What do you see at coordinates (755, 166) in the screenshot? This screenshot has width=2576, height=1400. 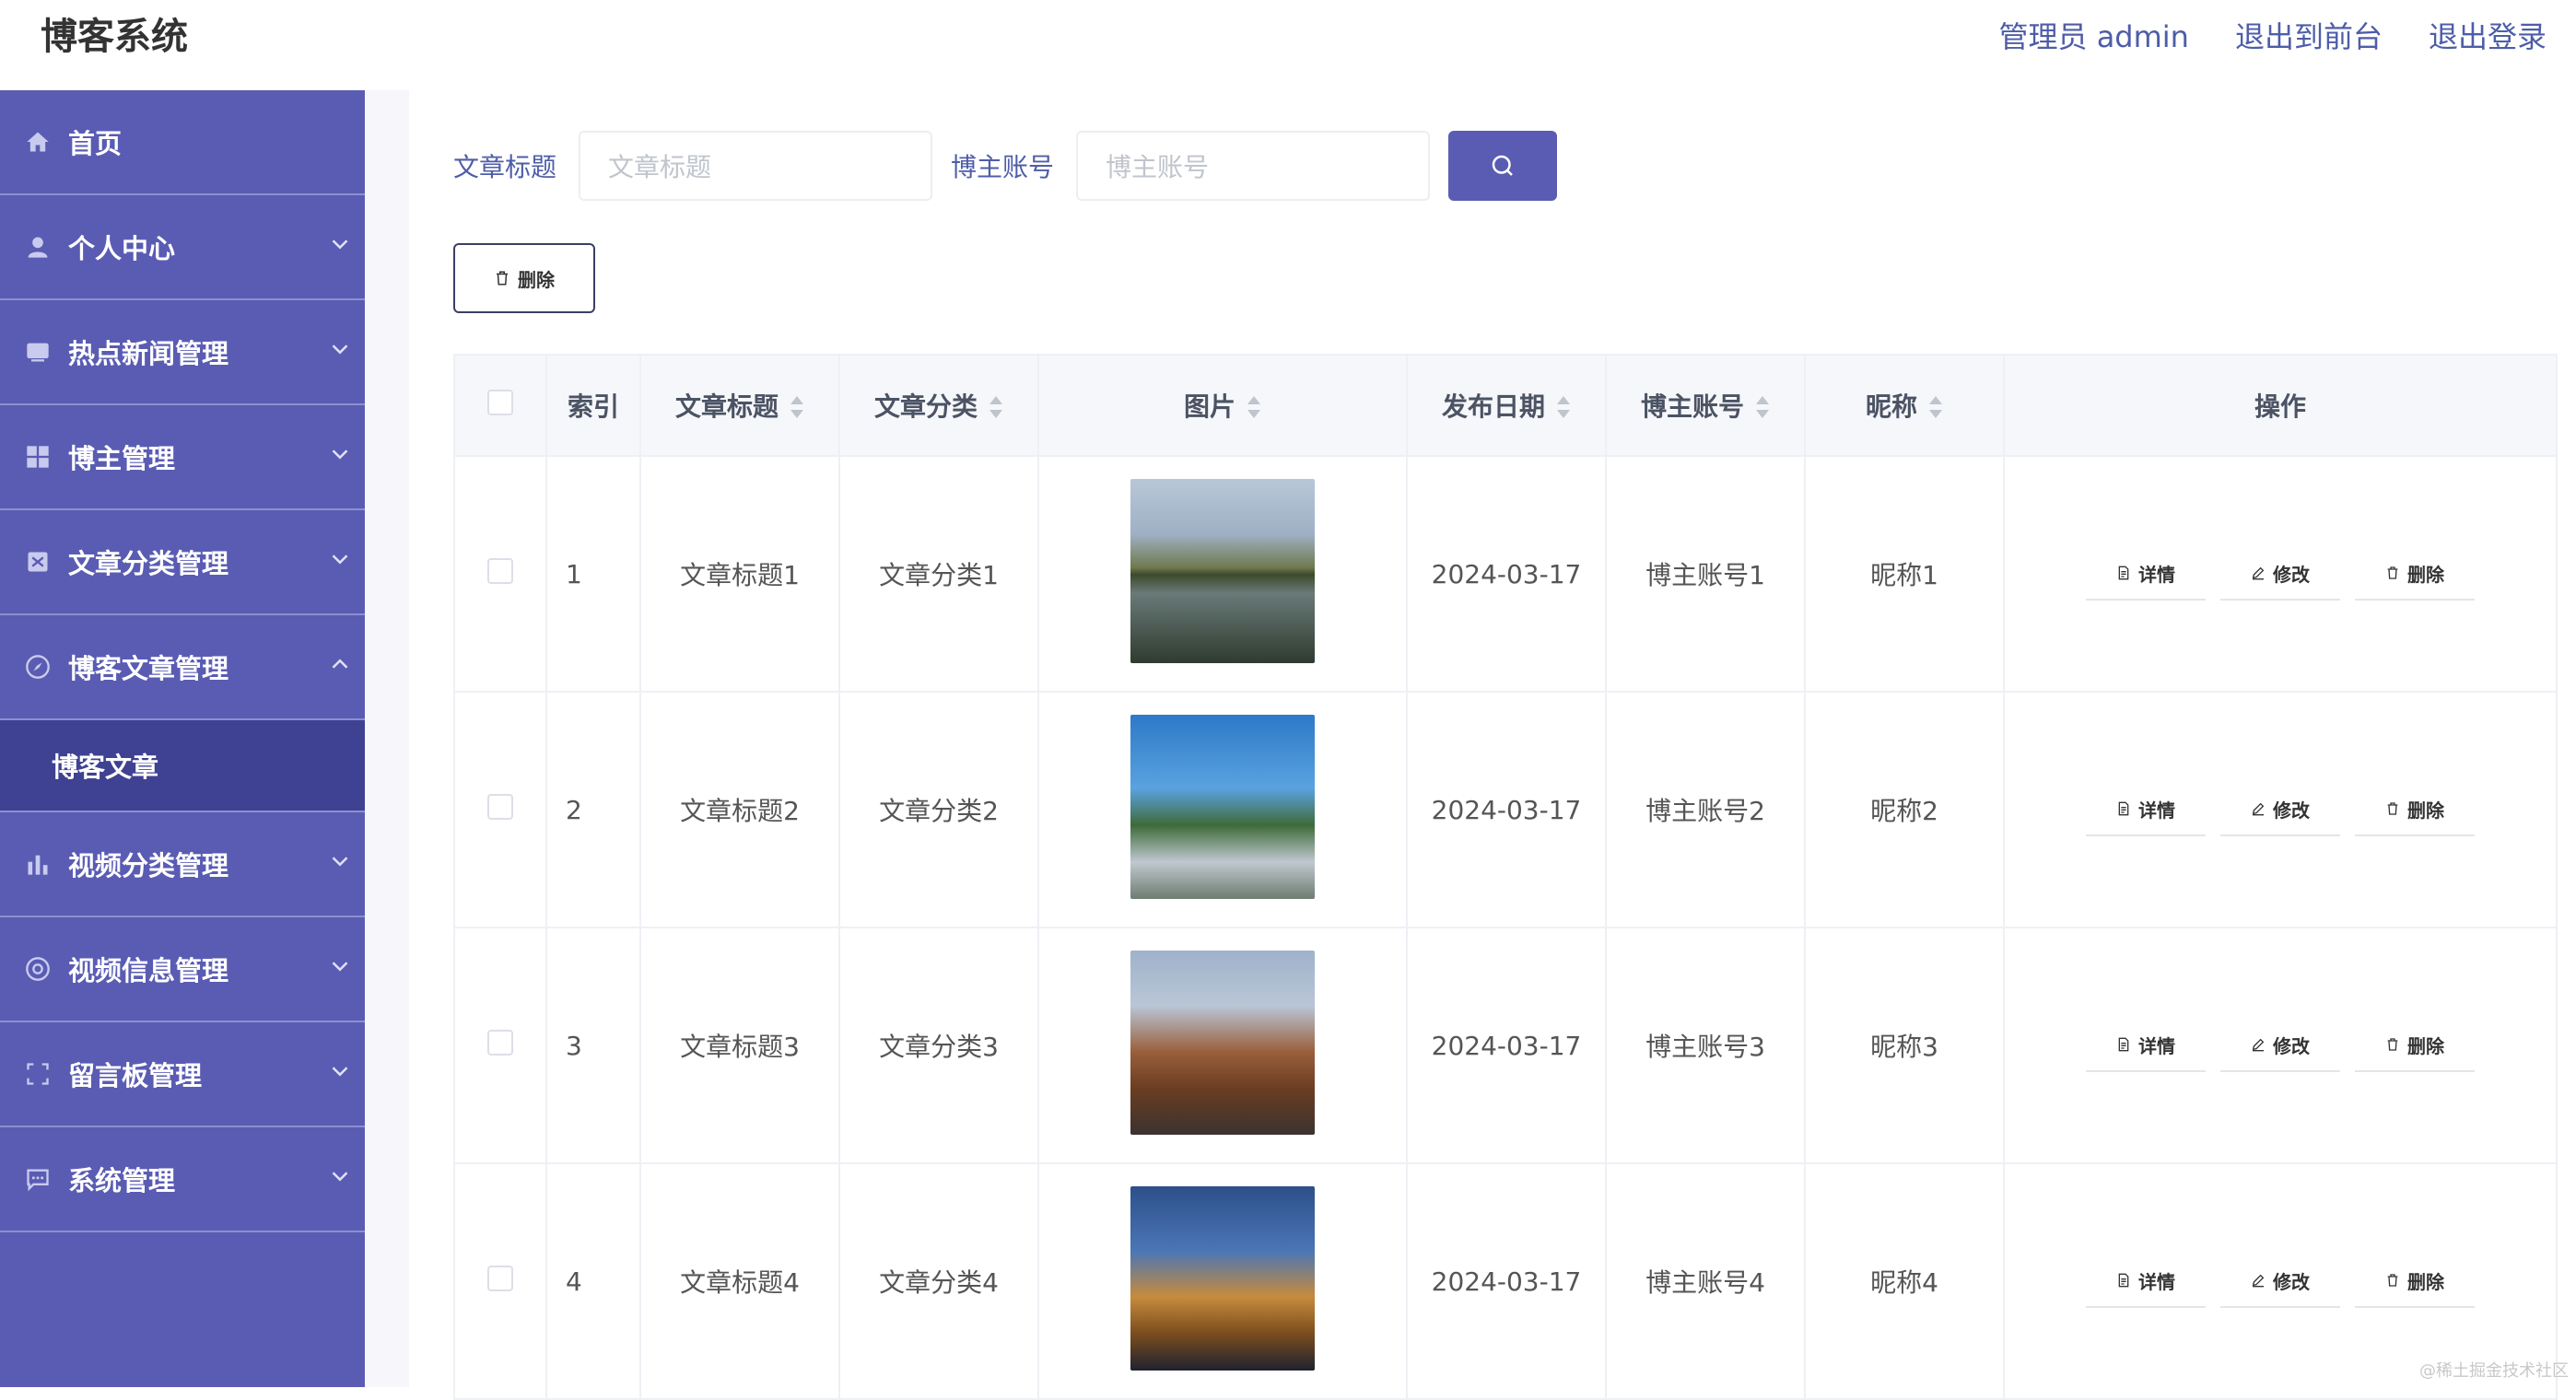 I see `title-search-input: 文章标题` at bounding box center [755, 166].